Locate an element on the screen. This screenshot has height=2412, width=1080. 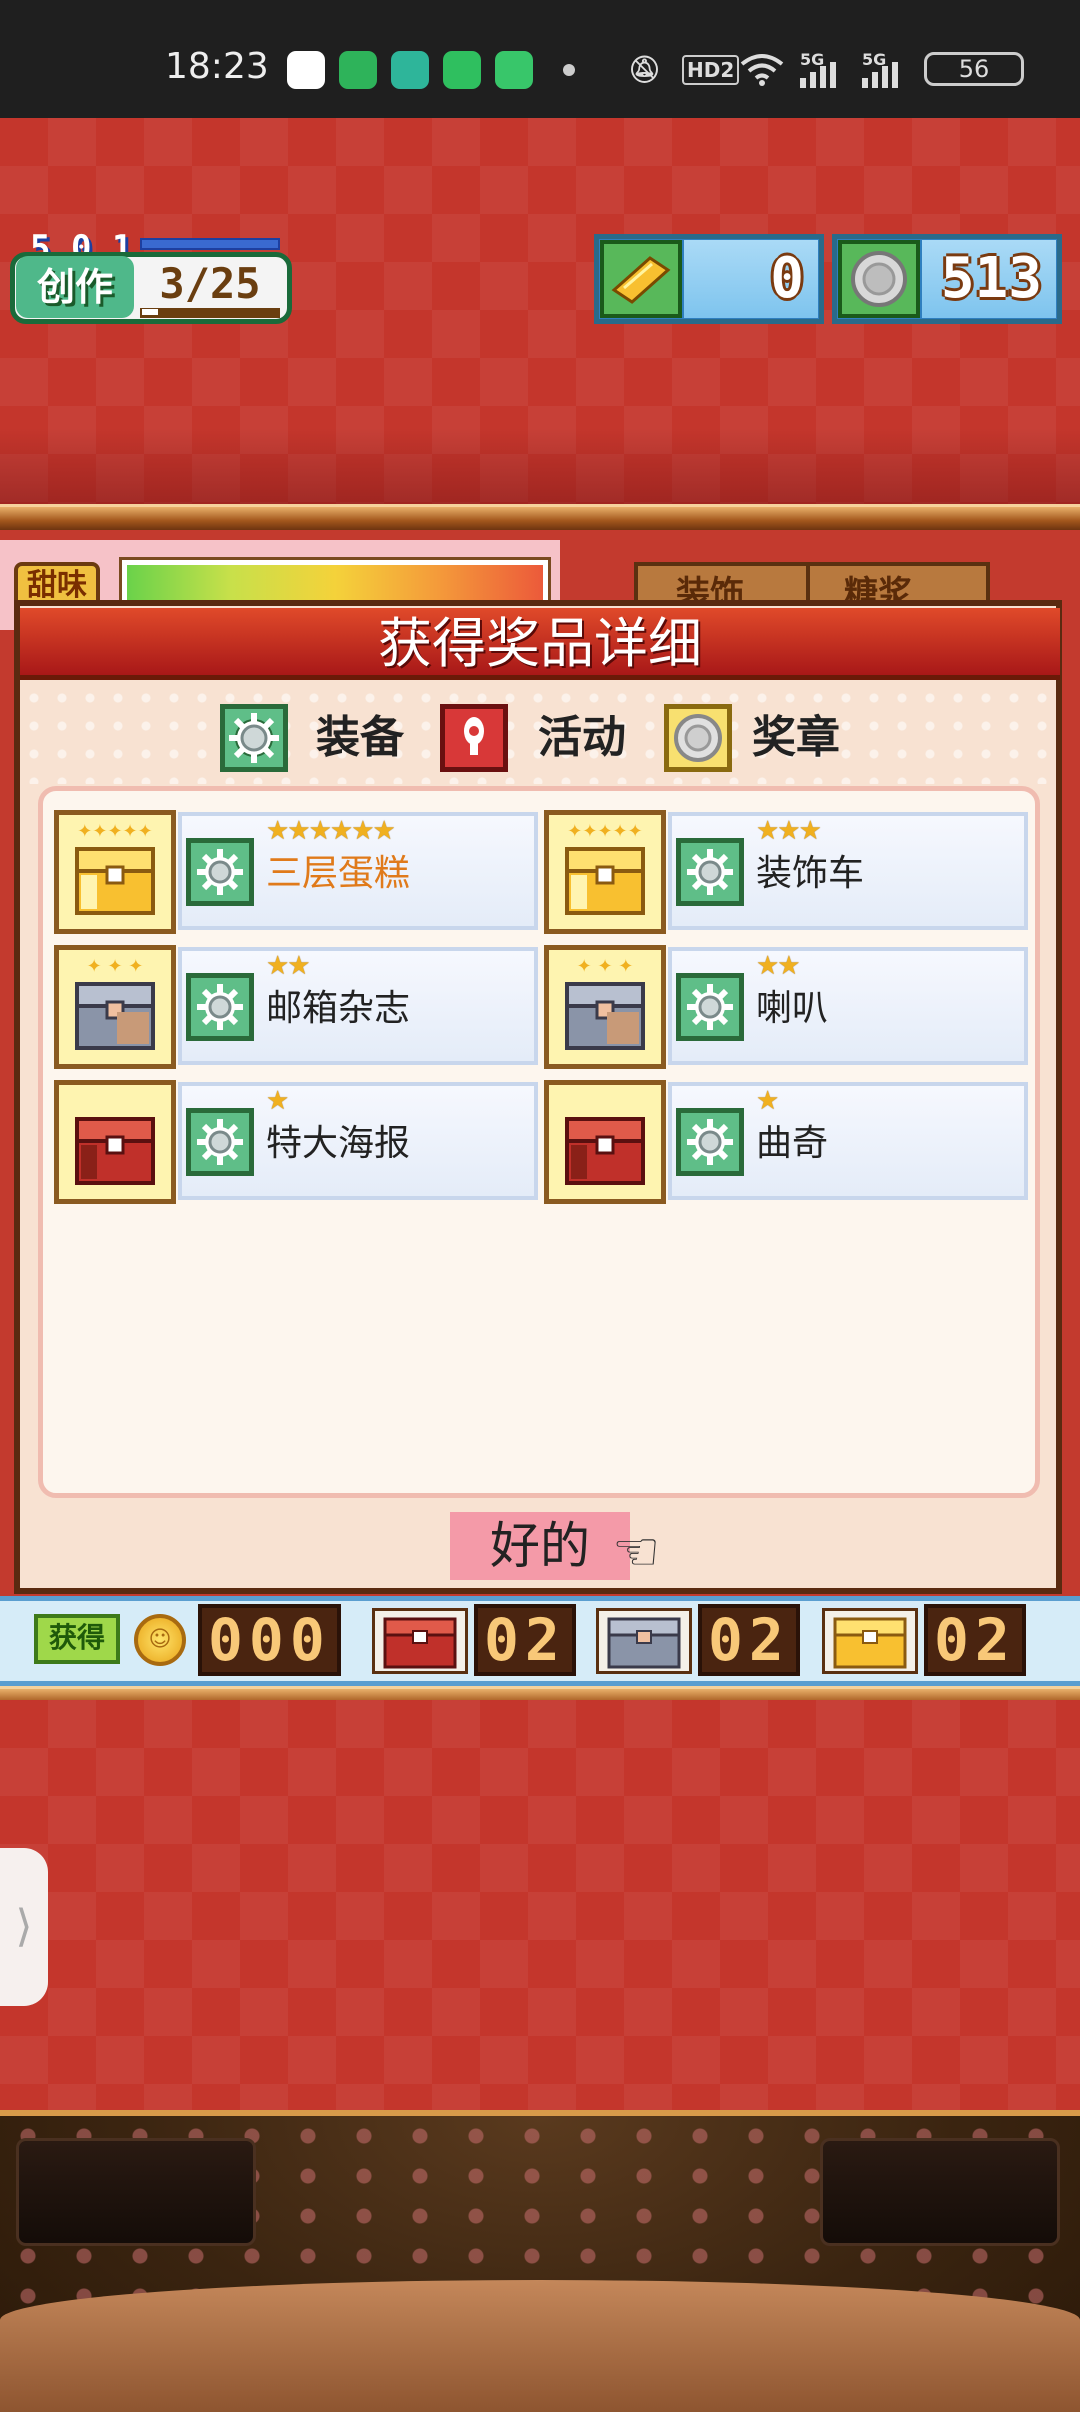
upload-icon is located at coordinates (462, 70).